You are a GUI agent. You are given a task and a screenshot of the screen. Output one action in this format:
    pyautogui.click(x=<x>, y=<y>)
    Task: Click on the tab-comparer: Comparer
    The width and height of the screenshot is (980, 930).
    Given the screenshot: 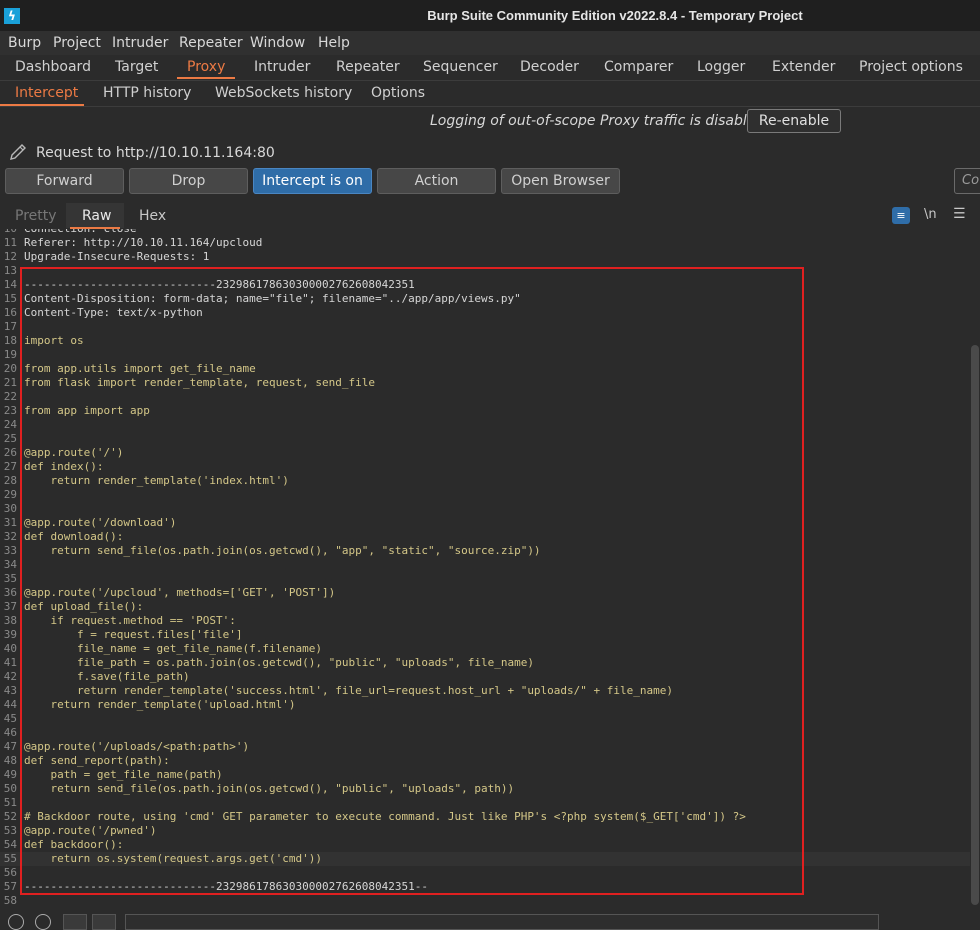 What is the action you would take?
    pyautogui.click(x=638, y=67)
    